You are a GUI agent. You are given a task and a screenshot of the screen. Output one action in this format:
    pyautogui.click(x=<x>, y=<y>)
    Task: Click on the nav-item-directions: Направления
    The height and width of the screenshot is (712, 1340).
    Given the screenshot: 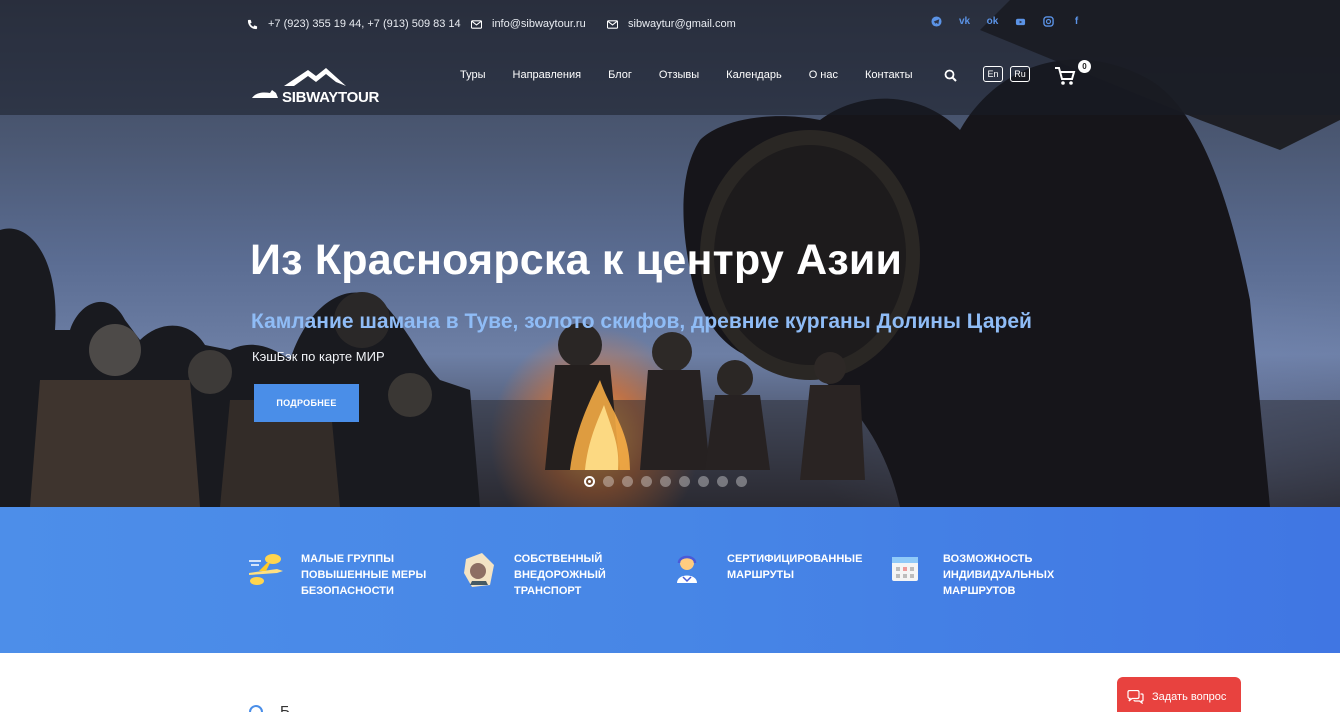 What is the action you would take?
    pyautogui.click(x=547, y=75)
    